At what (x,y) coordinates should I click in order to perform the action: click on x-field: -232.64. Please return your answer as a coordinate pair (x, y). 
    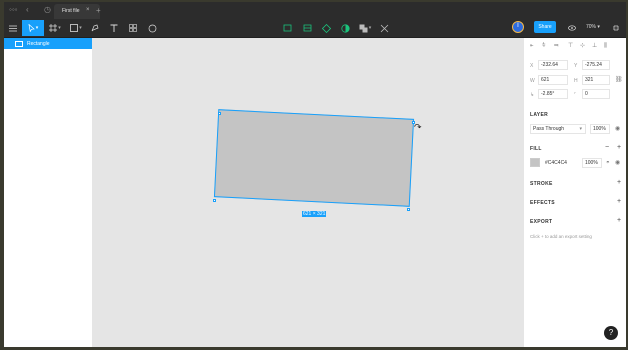
    Looking at the image, I should click on (553, 65).